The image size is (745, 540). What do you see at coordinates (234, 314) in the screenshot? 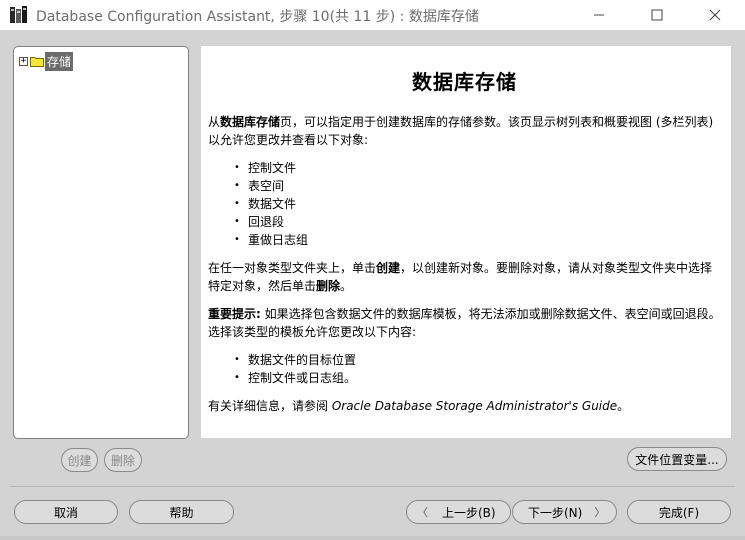
I see `important-bold: 重要提示:` at bounding box center [234, 314].